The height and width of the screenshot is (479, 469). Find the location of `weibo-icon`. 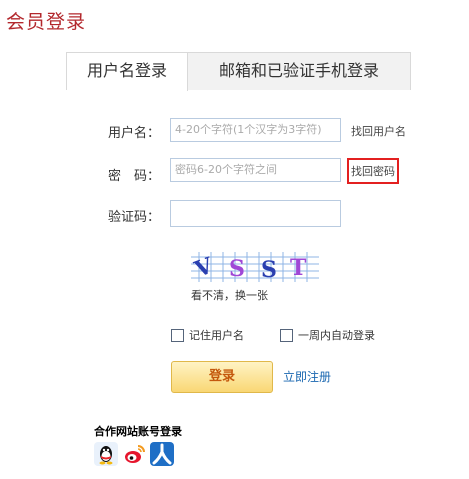

weibo-icon is located at coordinates (134, 454).